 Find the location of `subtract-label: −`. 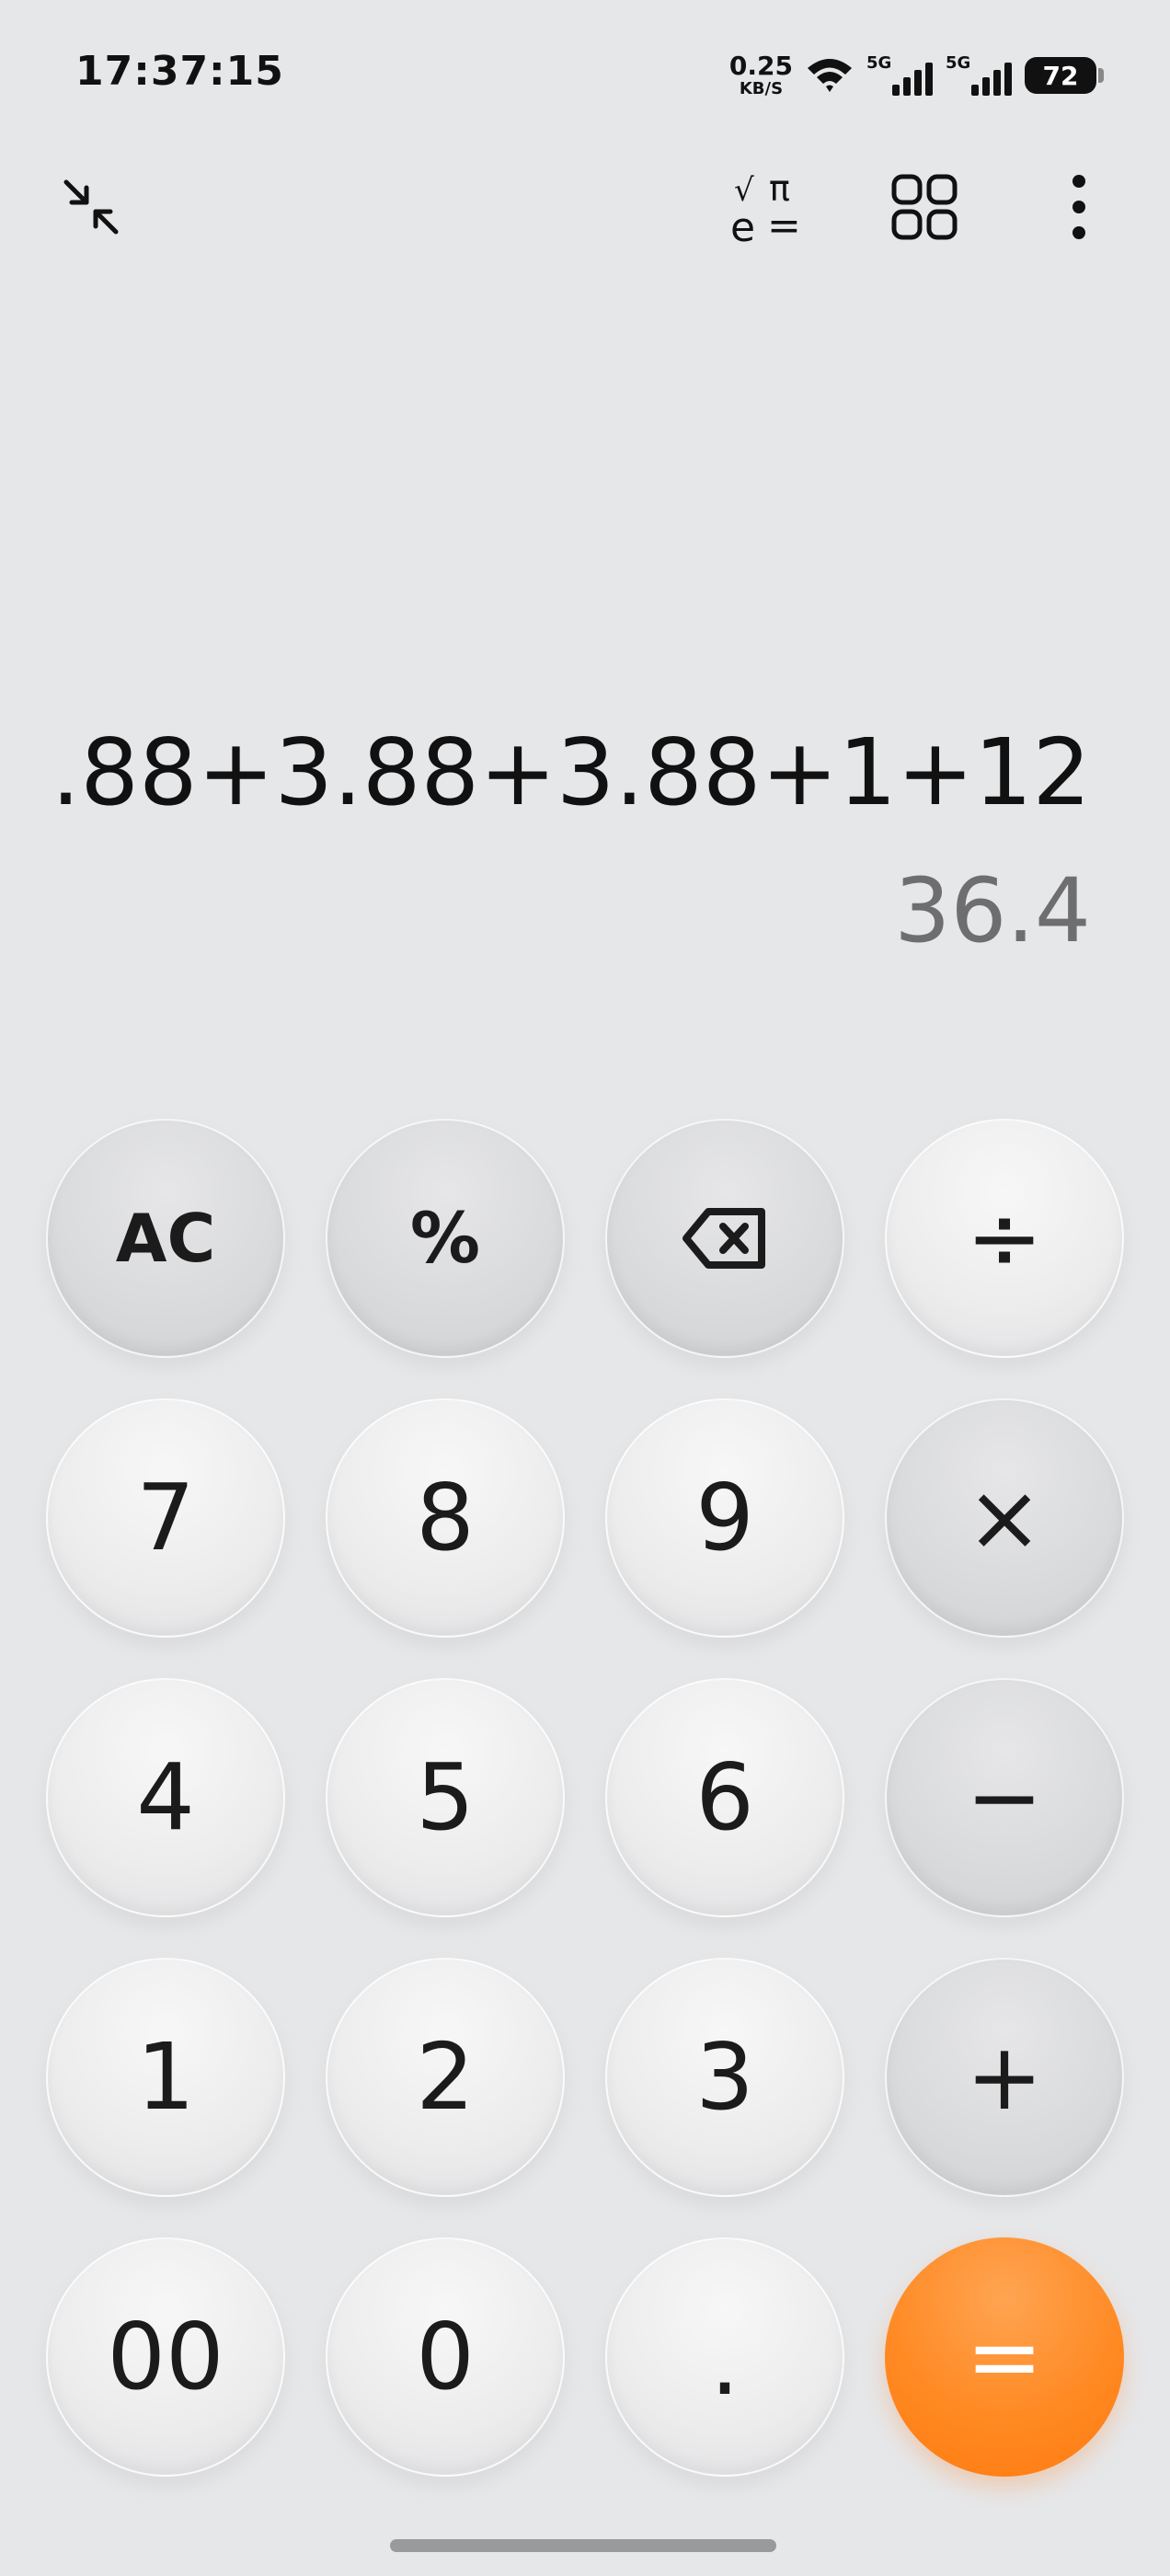

subtract-label: − is located at coordinates (1004, 1797).